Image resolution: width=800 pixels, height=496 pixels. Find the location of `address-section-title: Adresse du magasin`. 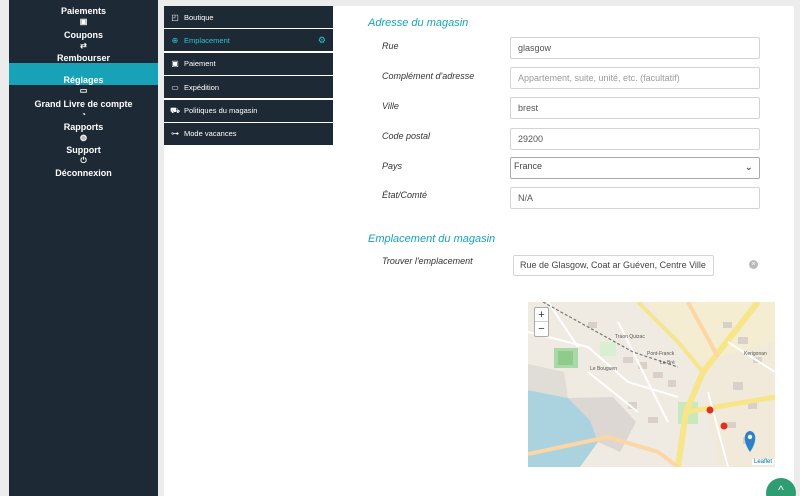

address-section-title: Adresse du magasin is located at coordinates (418, 23).